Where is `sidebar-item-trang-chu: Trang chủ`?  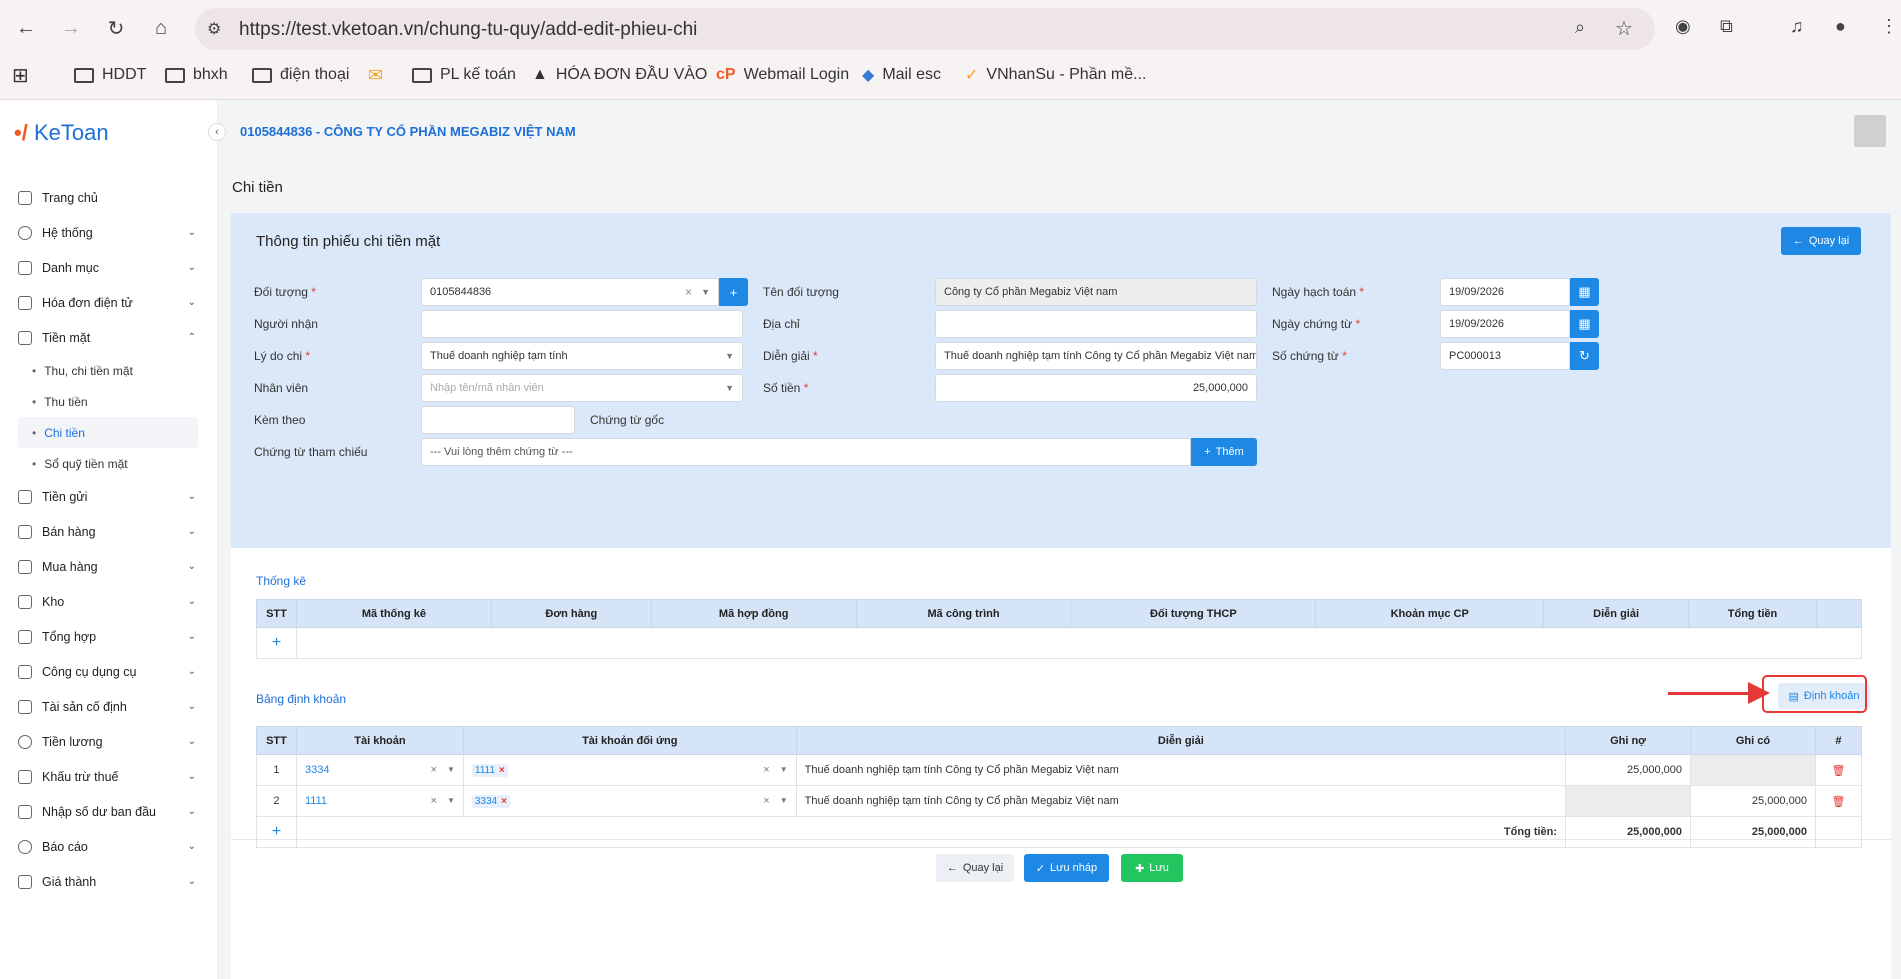
sidebar-item-trang-chu: Trang chủ is located at coordinates (108, 197).